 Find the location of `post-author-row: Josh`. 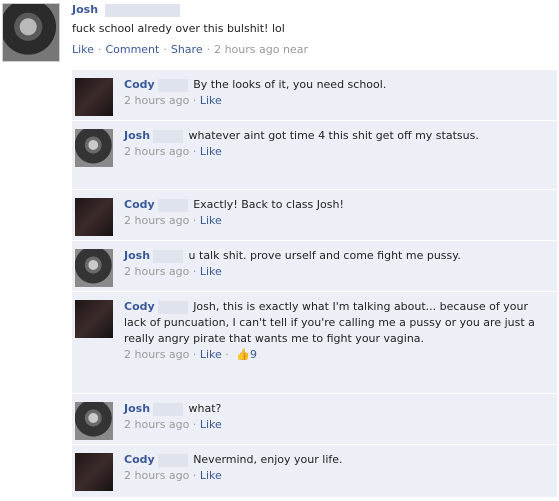

post-author-row: Josh is located at coordinates (126, 10).